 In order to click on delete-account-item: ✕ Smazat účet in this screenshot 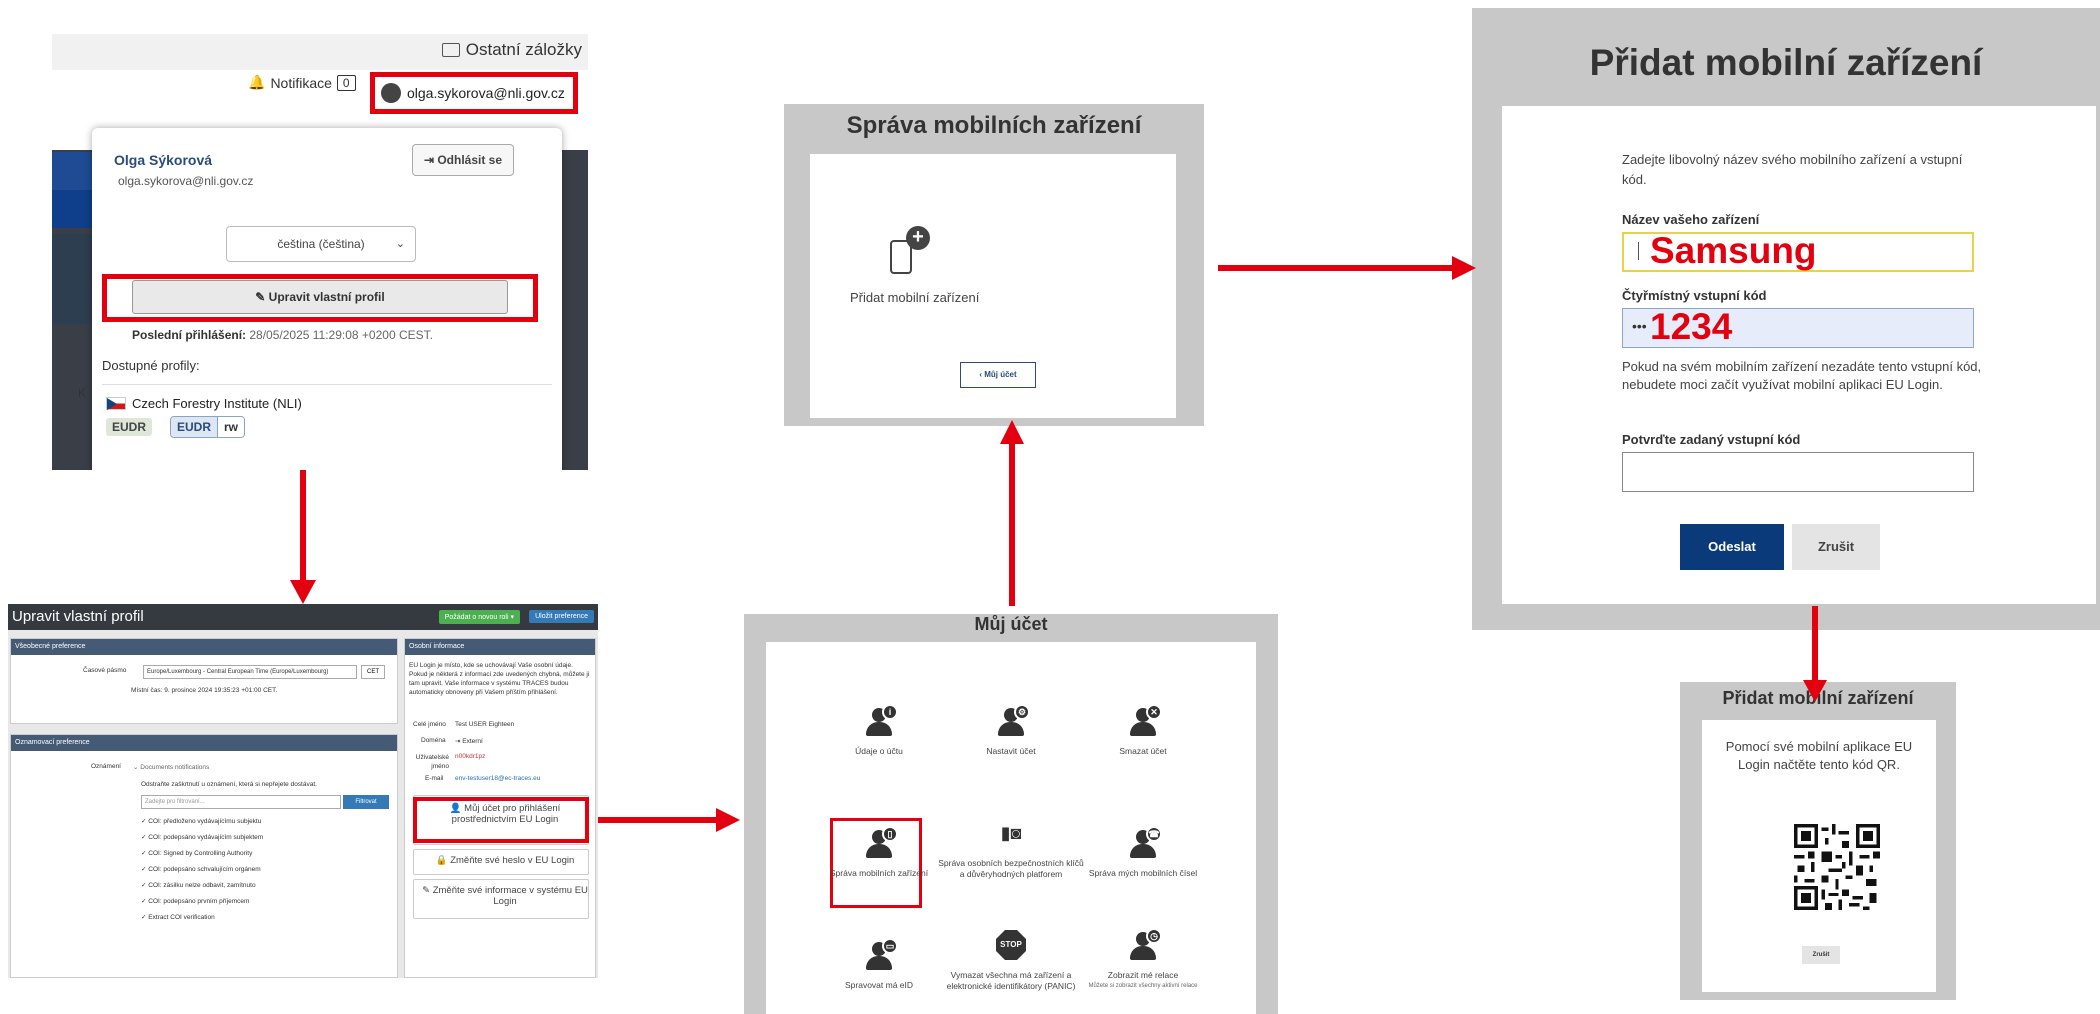, I will do `click(1143, 730)`.